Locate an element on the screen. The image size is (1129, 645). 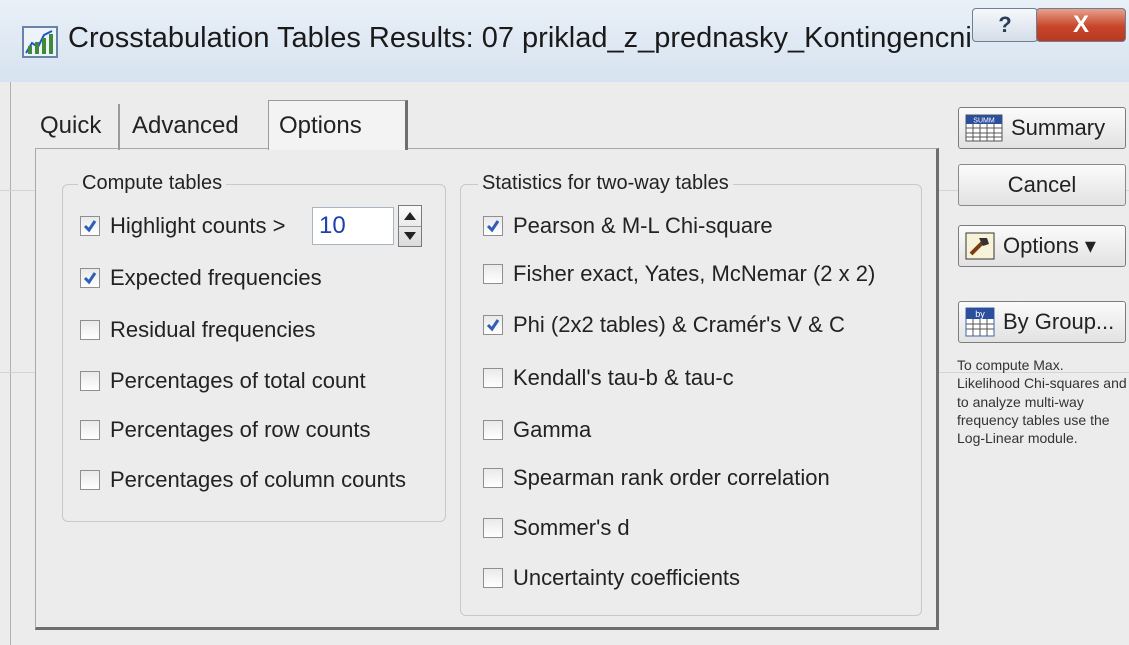
checkbox-label: Percentages of column counts is located at coordinates (258, 479).